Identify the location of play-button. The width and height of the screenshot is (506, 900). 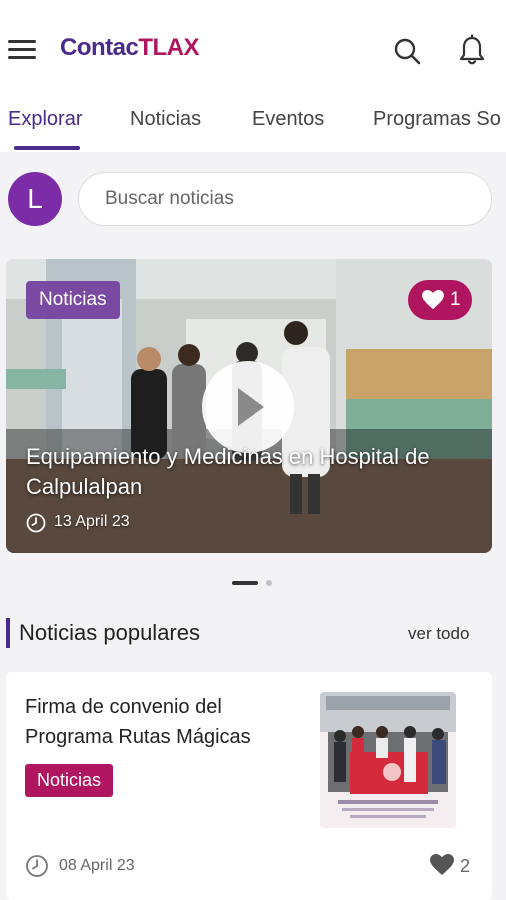
(248, 407).